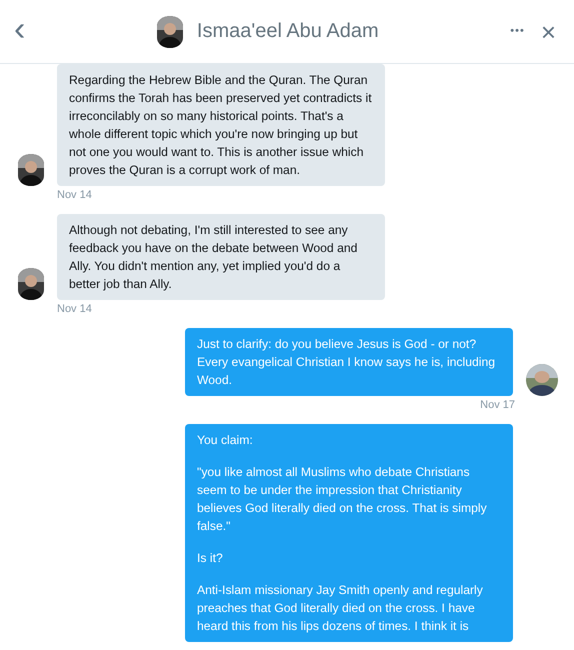  Describe the element at coordinates (169, 32) in the screenshot. I see `avatar` at that location.